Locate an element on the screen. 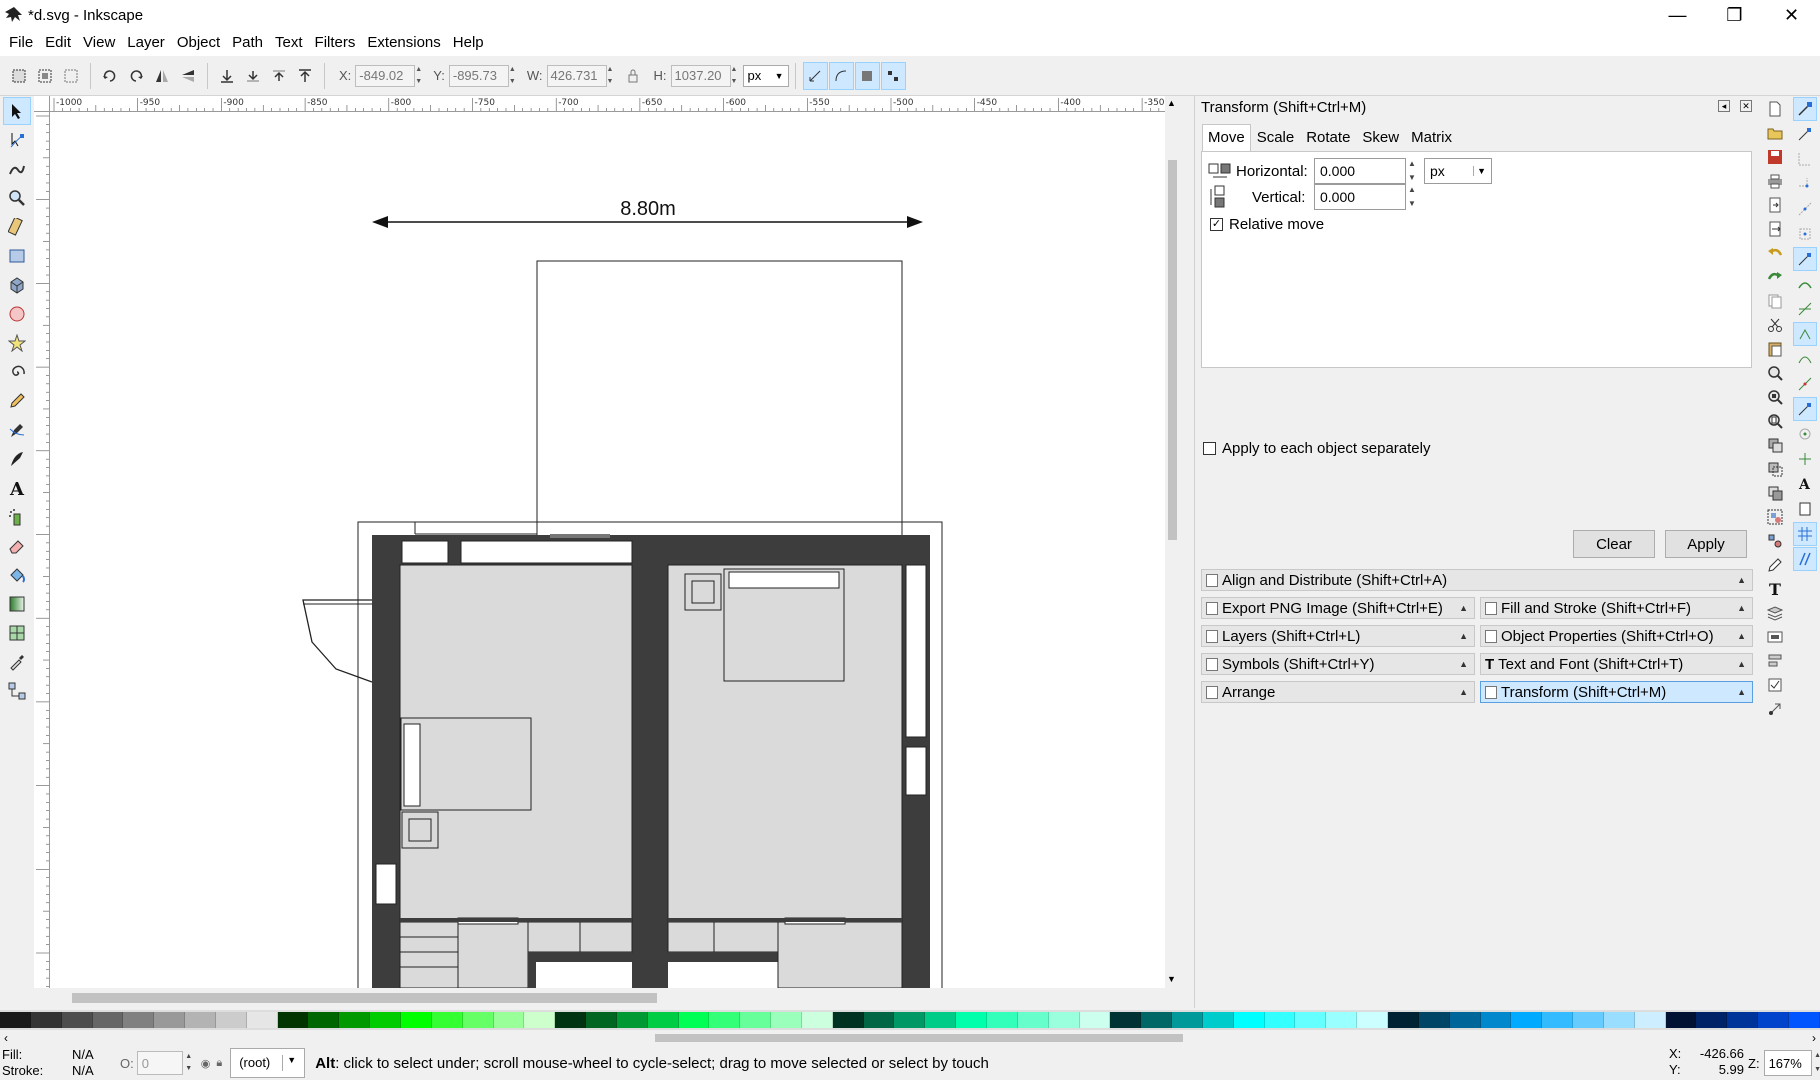 Image resolution: width=1820 pixels, height=1080 pixels. ellipse-tool-icon is located at coordinates (17, 314).